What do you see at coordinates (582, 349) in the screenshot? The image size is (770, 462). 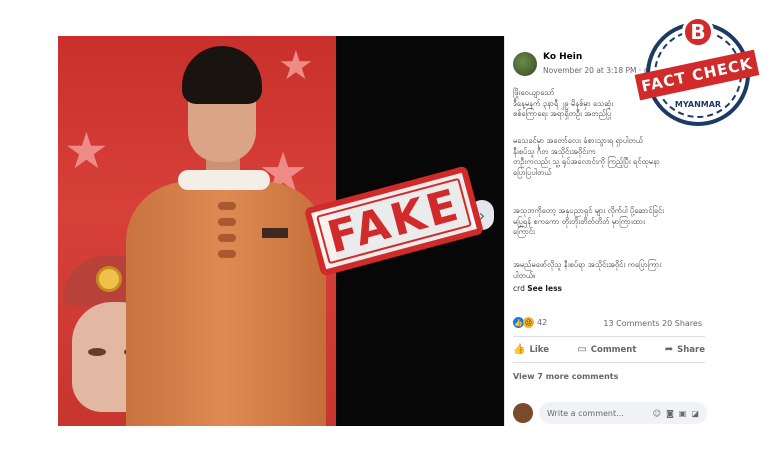 I see `comment-icon: ▭` at bounding box center [582, 349].